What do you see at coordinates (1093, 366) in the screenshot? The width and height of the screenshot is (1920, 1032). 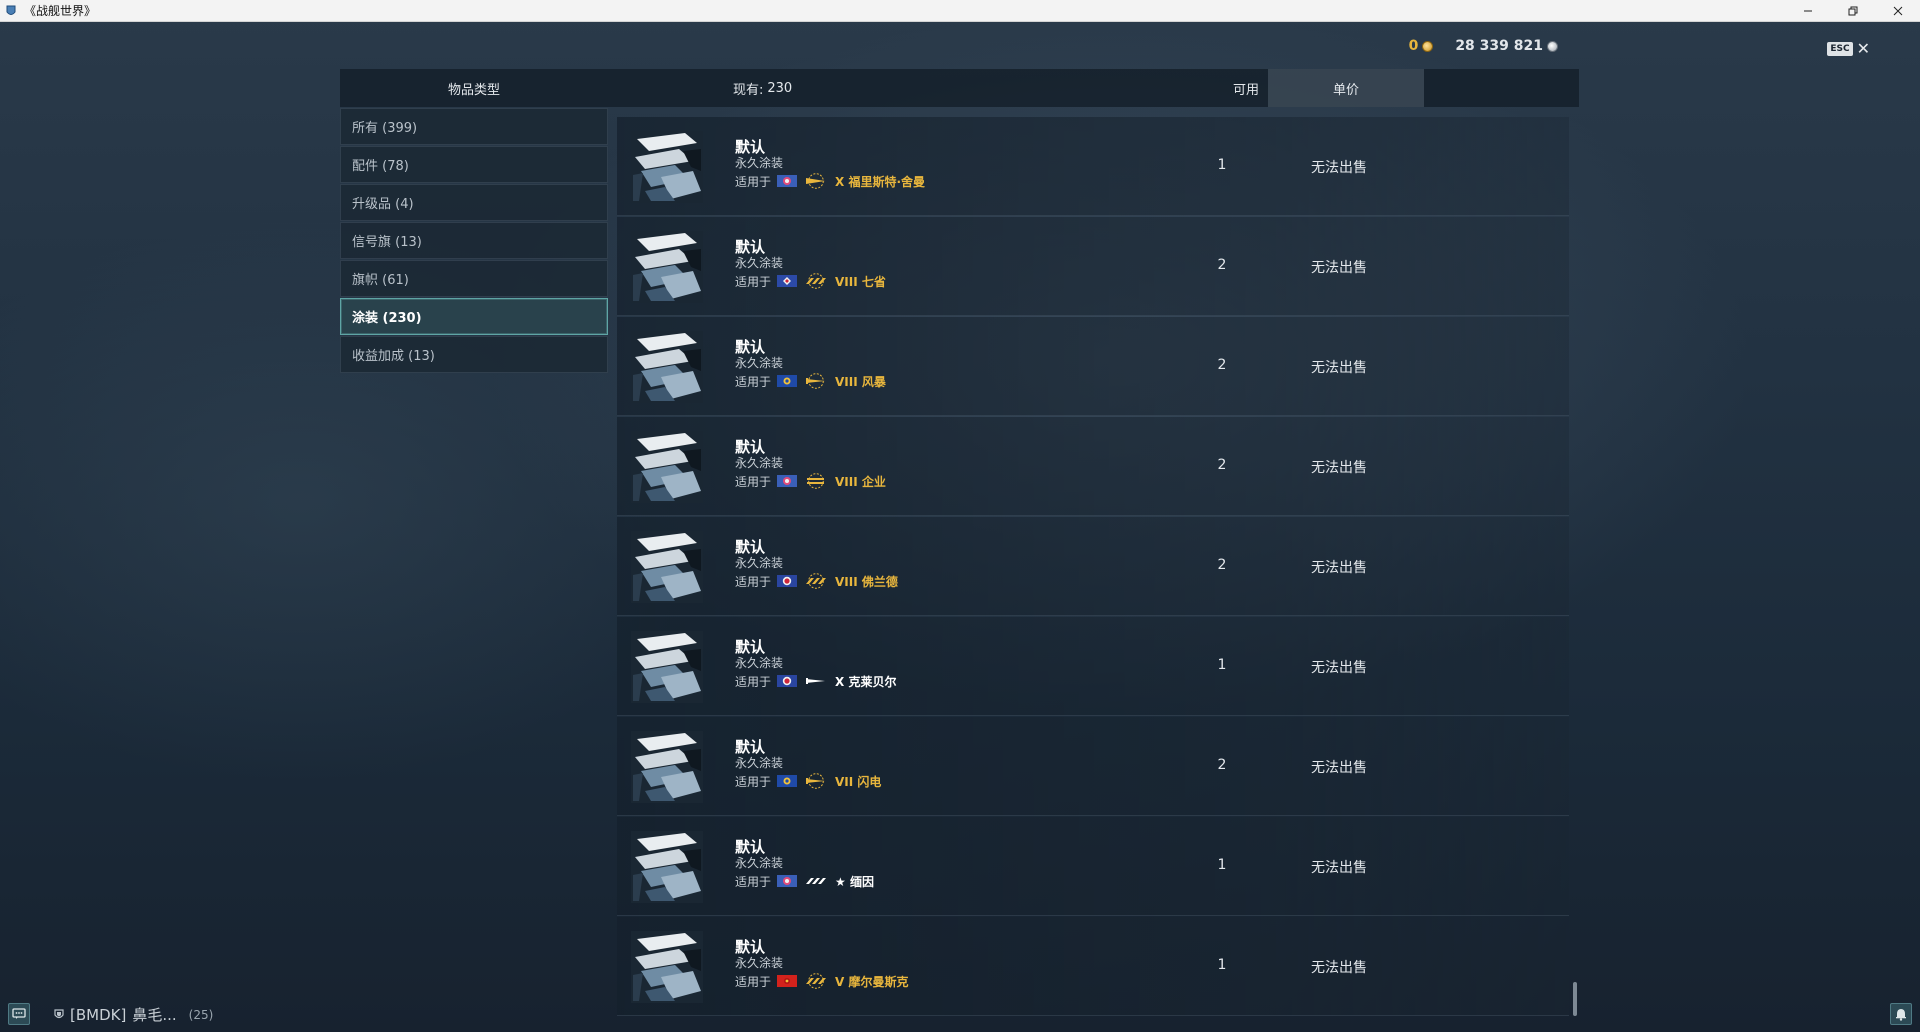 I see `camouflage-item-row: 默认 永久涂装 适用于 VIII 风暴 2 无法出售` at bounding box center [1093, 366].